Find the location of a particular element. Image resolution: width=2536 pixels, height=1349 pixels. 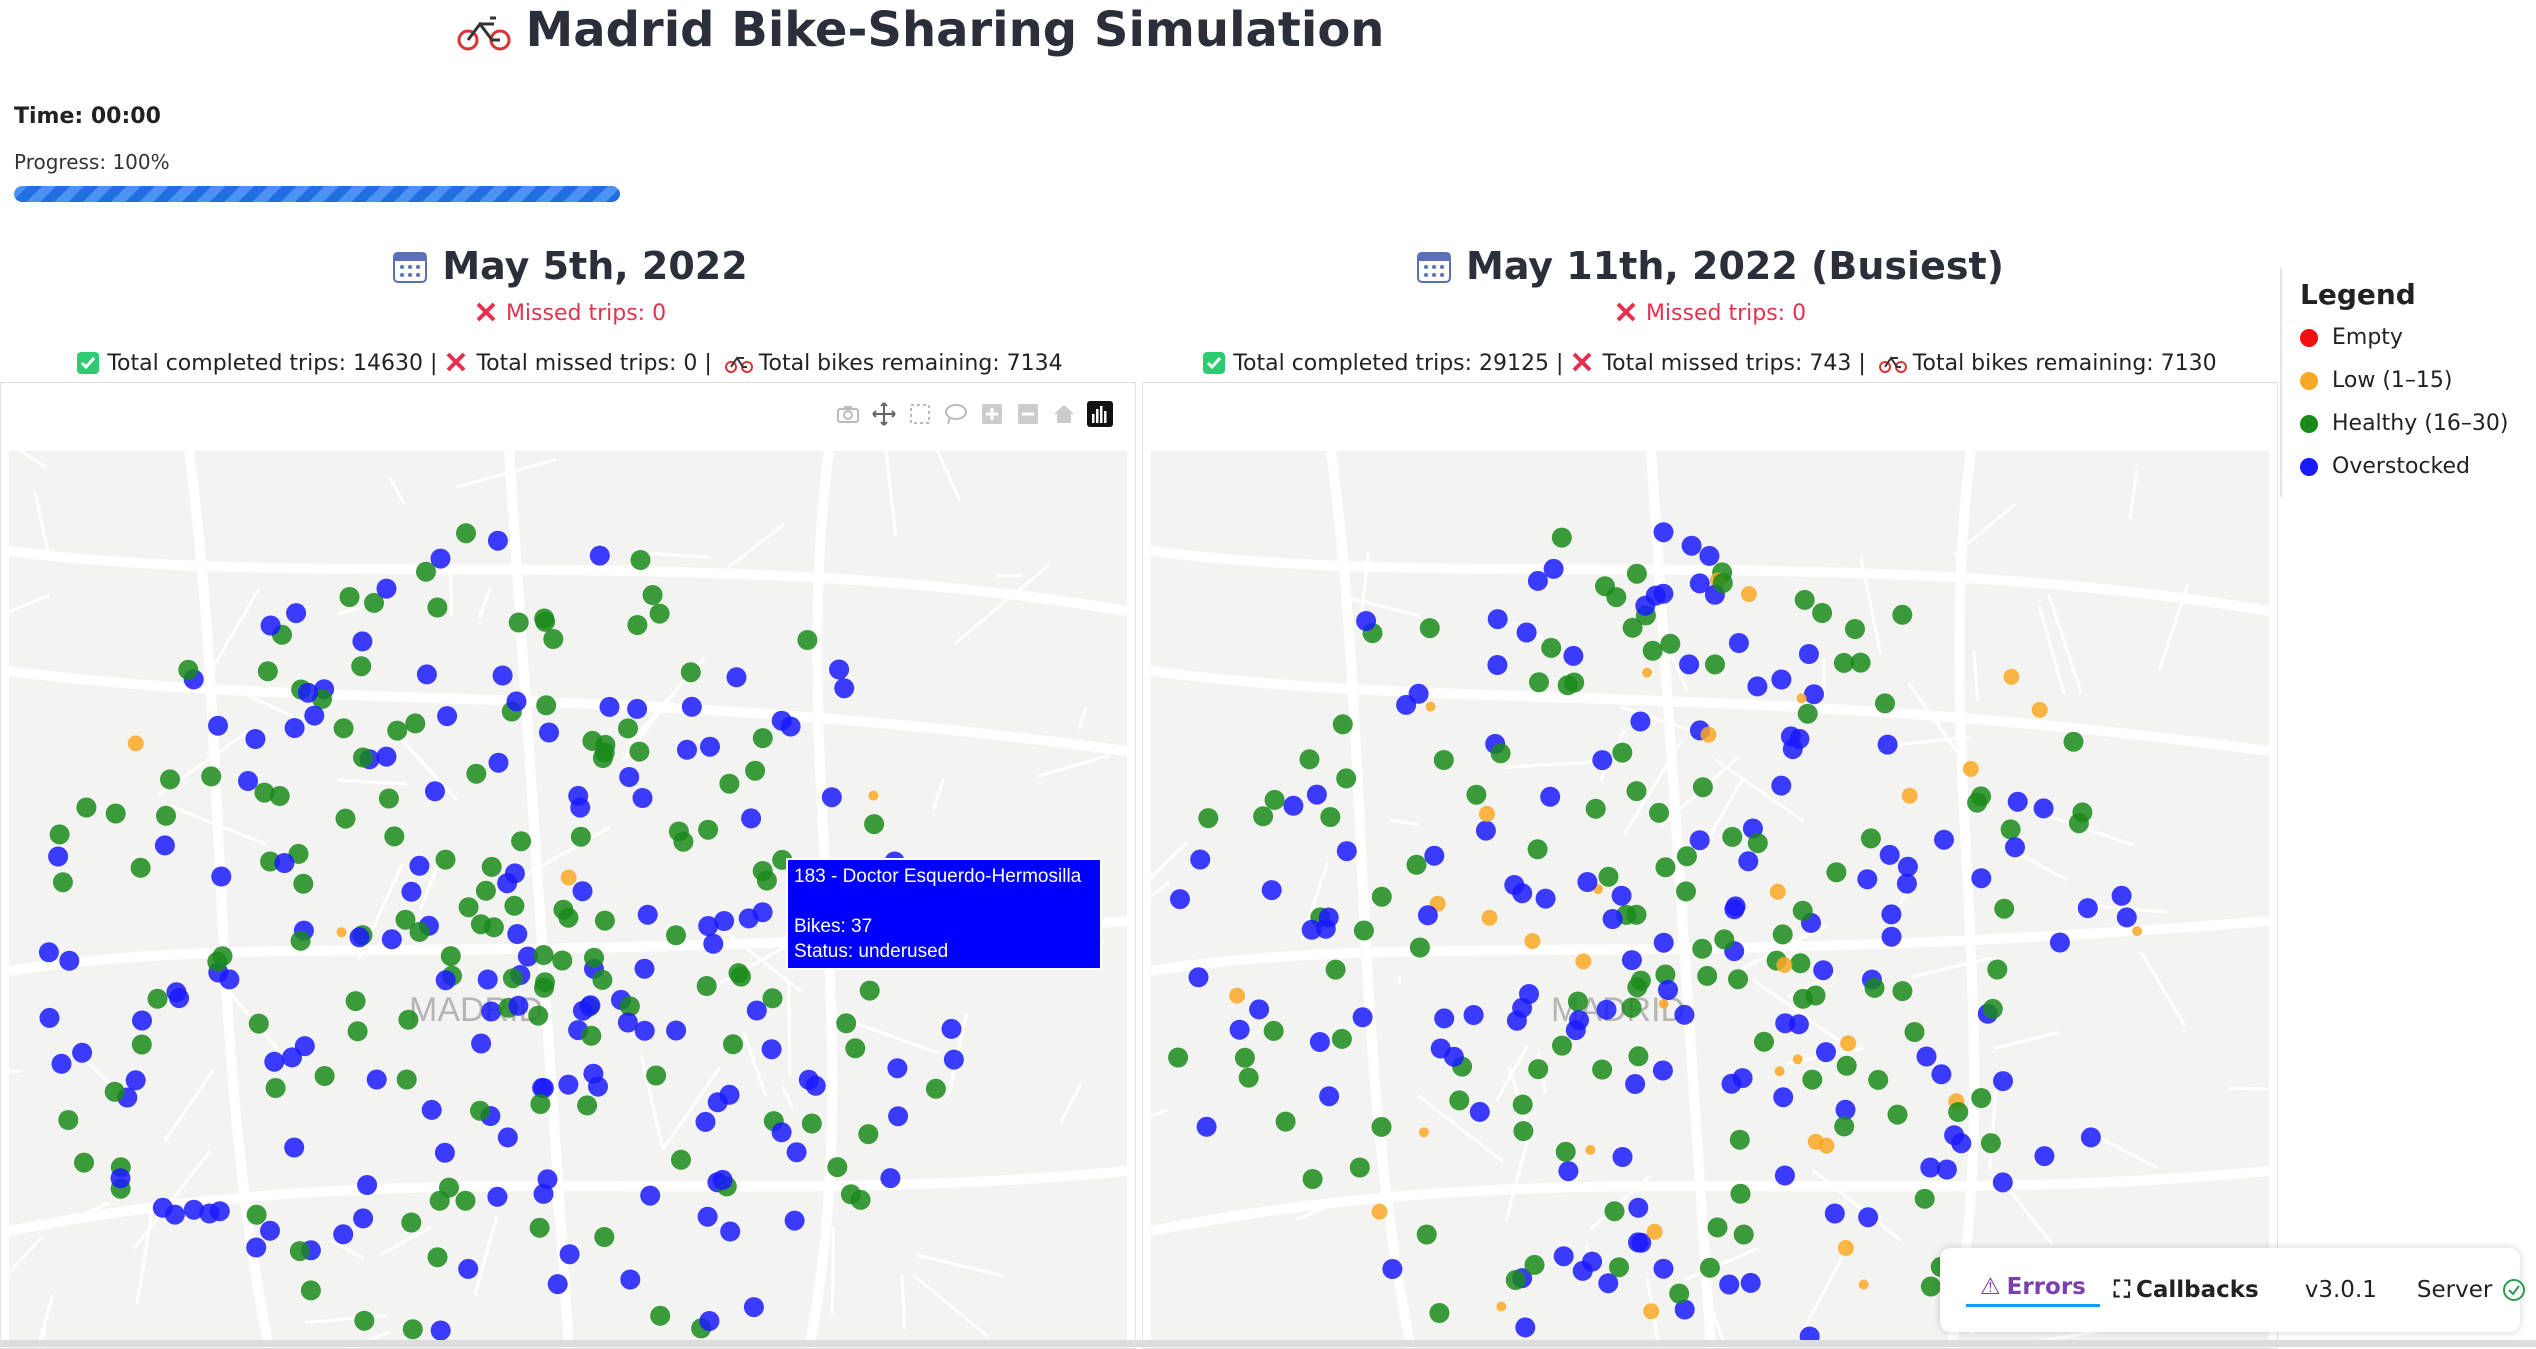

box-select-icon is located at coordinates (920, 414).